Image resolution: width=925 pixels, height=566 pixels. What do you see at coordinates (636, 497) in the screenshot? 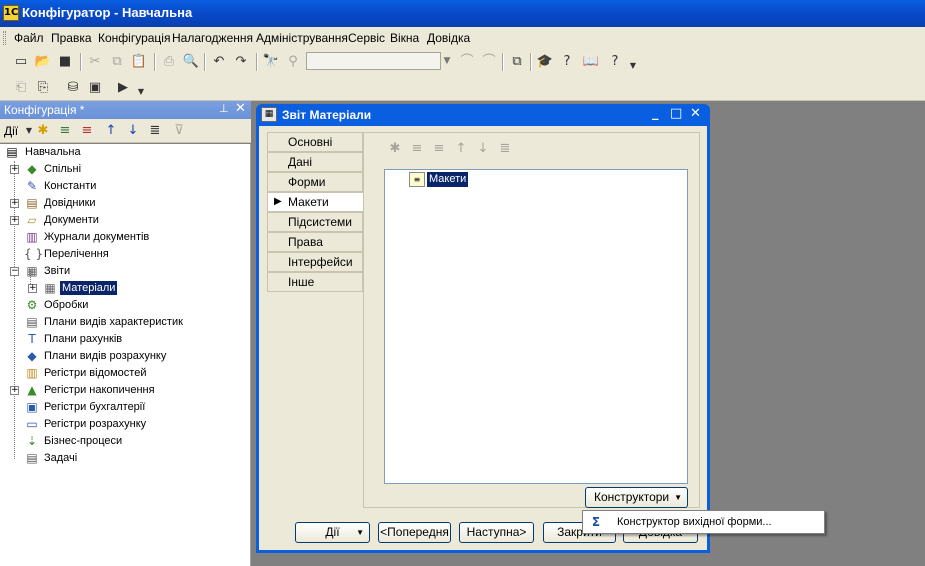
I see `constructors-button: Конструктори ▼` at bounding box center [636, 497].